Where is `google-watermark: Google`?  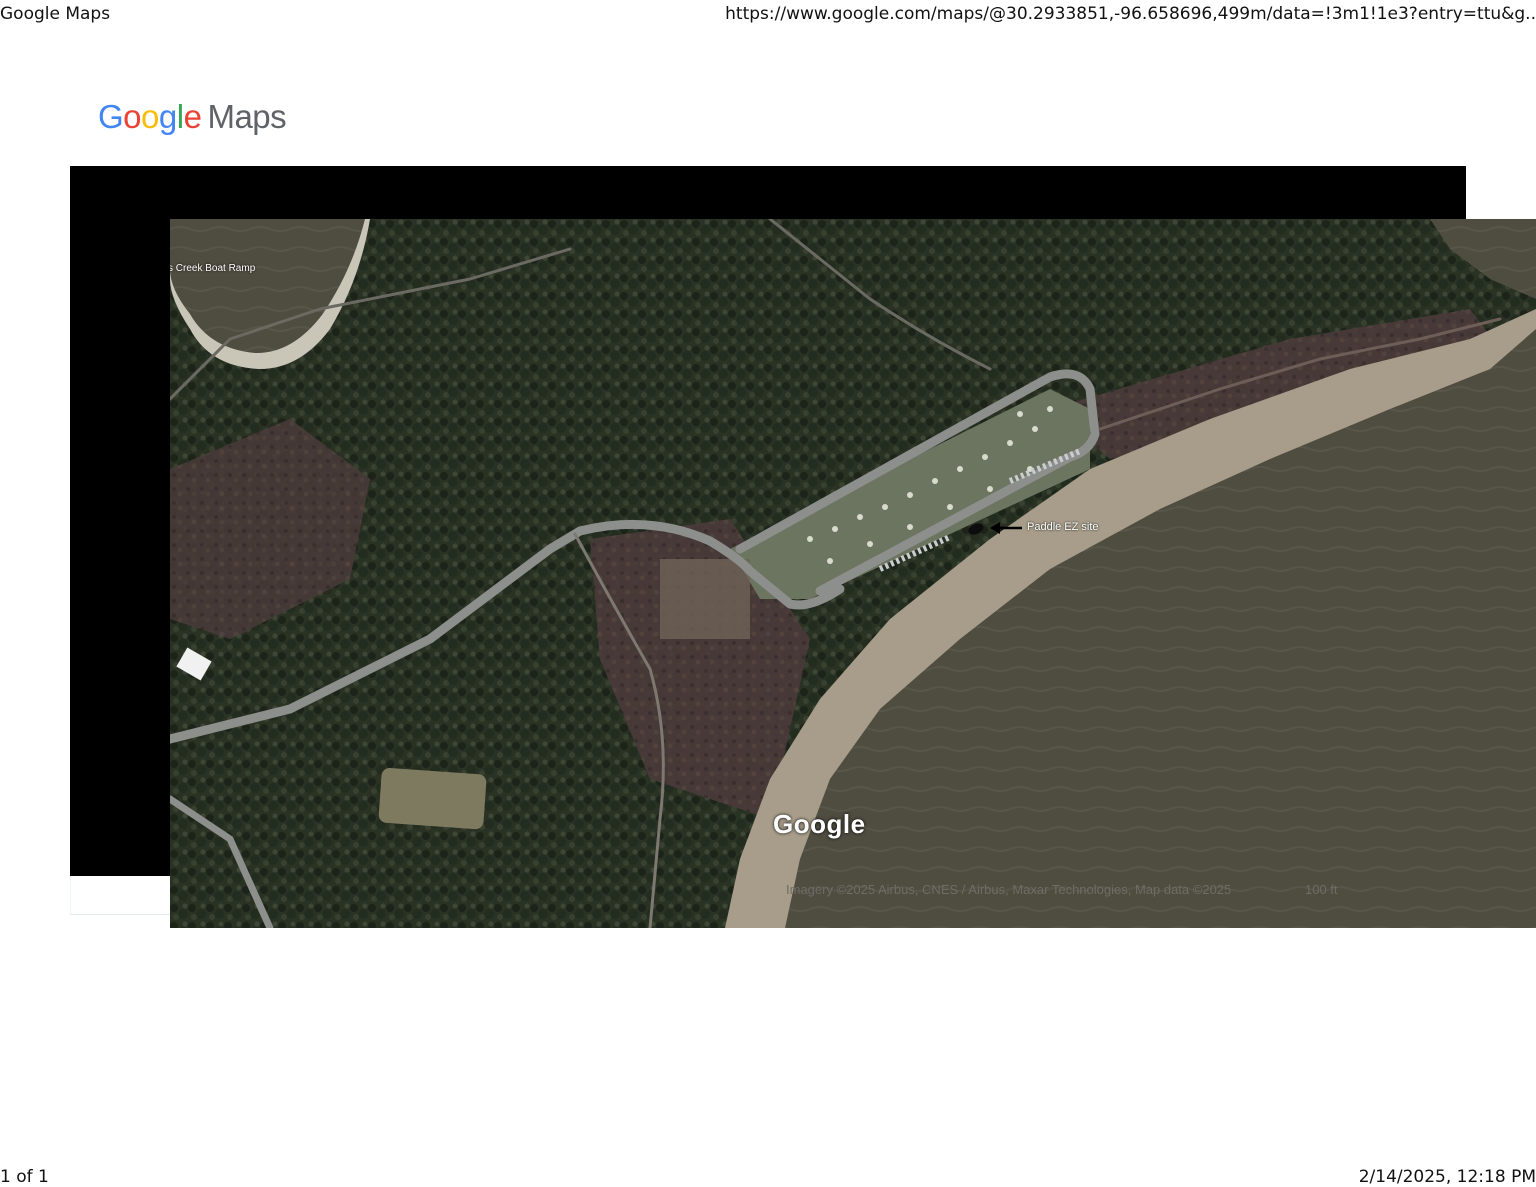 google-watermark: Google is located at coordinates (819, 824).